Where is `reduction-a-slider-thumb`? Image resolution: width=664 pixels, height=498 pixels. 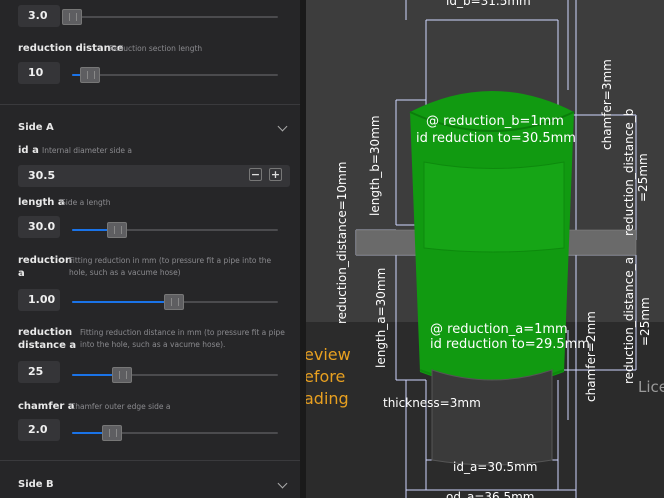 reduction-a-slider-thumb is located at coordinates (174, 302).